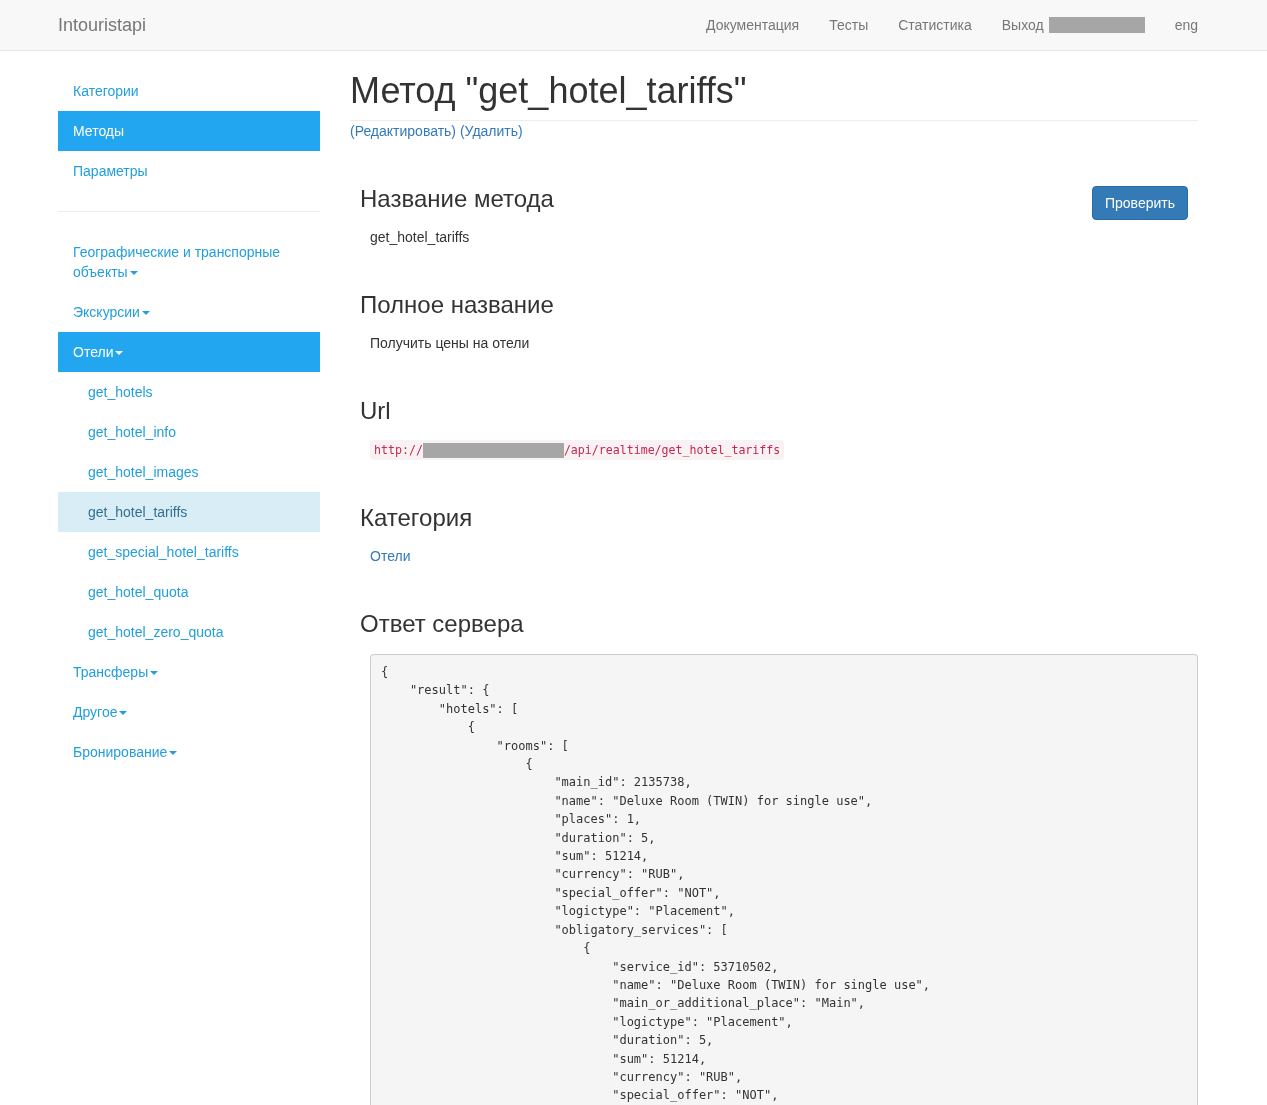 This screenshot has width=1267, height=1105. Describe the element at coordinates (491, 131) in the screenshot. I see `action-link: (Удалить)` at that location.